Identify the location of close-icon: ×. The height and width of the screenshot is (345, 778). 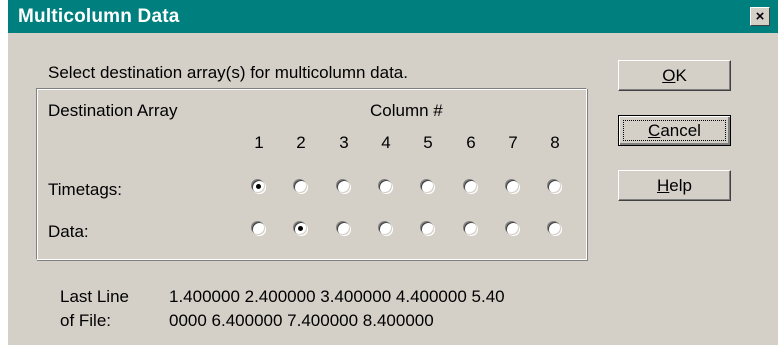
(760, 16).